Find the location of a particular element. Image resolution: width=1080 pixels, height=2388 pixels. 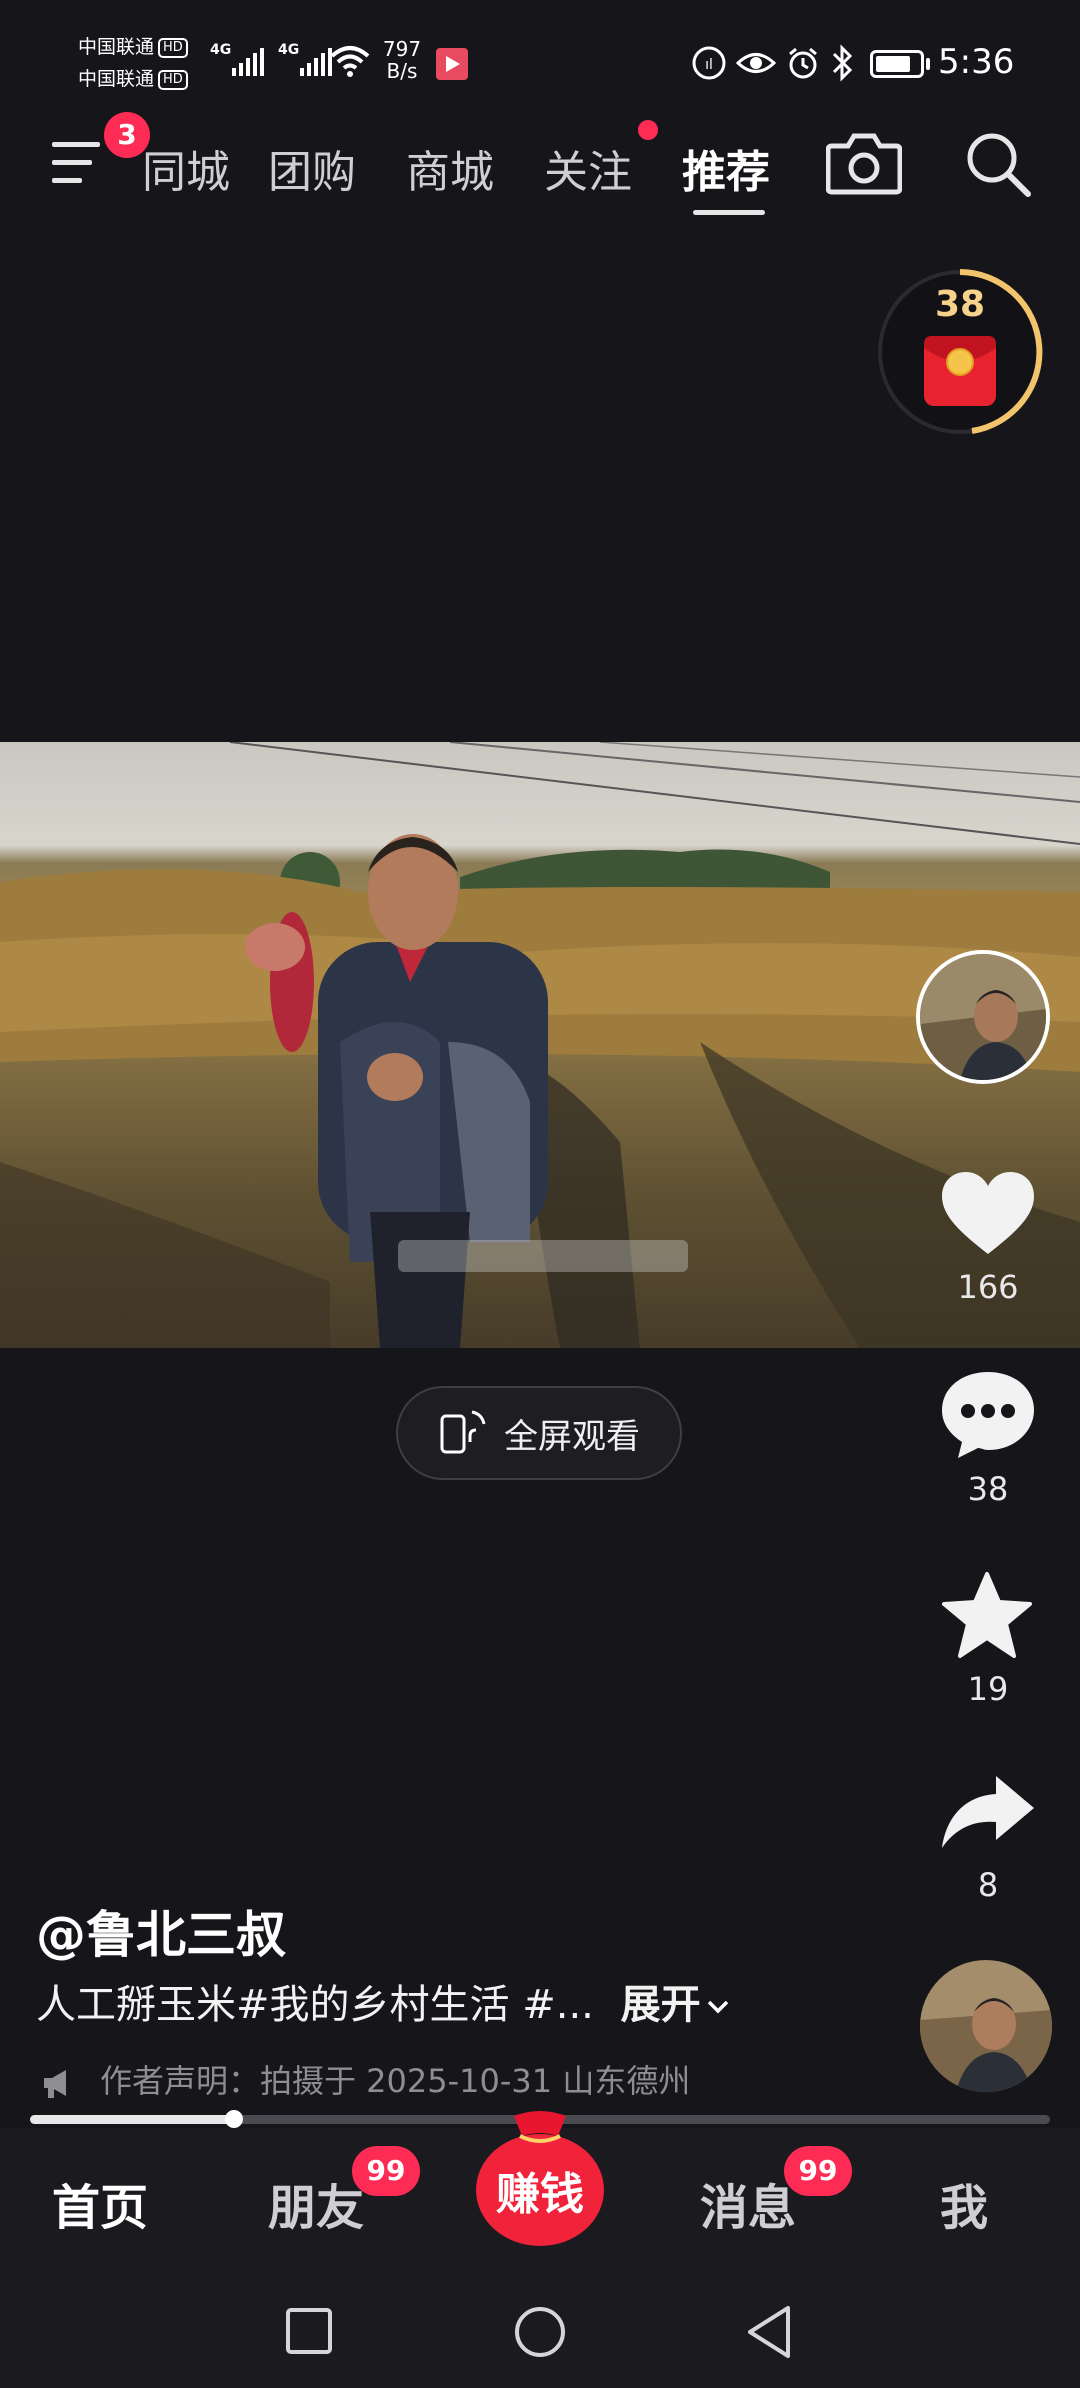

favorite-star-icon is located at coordinates (987, 1615).